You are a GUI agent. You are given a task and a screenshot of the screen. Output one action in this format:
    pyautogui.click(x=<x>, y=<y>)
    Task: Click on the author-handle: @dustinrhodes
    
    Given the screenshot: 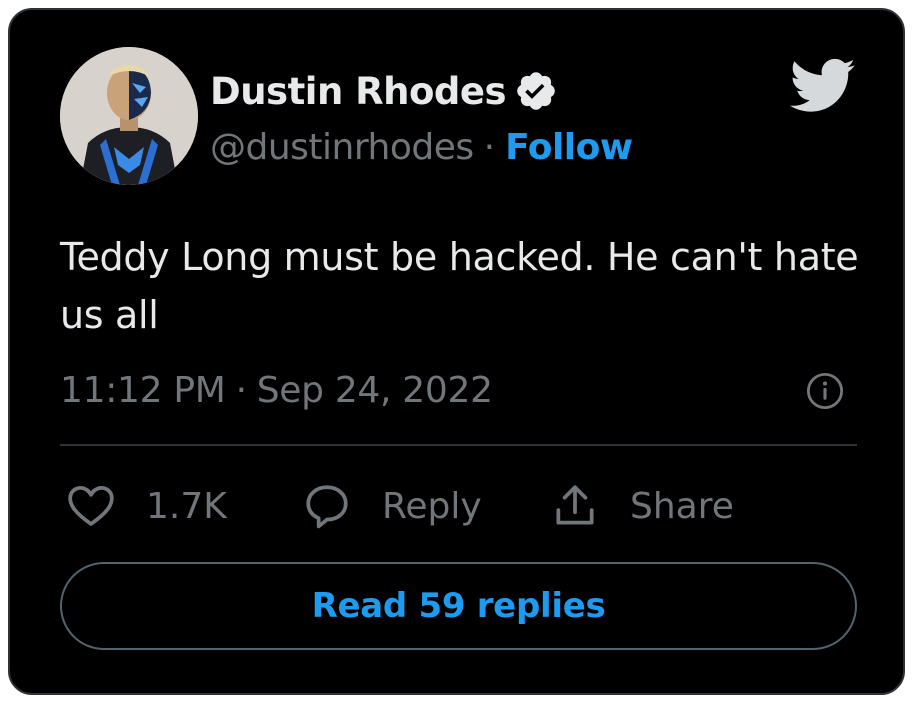 What is the action you would take?
    pyautogui.click(x=342, y=147)
    